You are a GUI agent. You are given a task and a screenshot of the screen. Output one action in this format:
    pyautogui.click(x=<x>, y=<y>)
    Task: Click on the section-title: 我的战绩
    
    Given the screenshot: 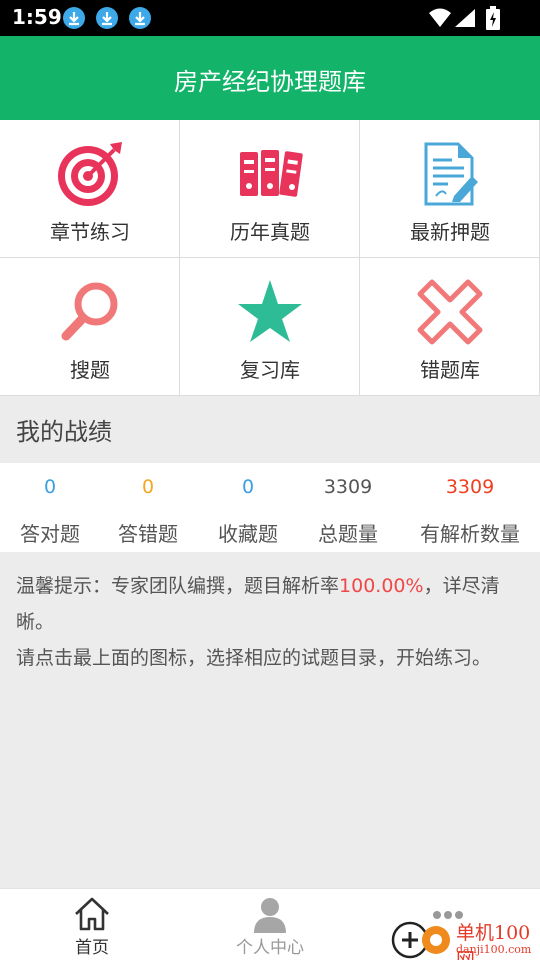 What is the action you would take?
    pyautogui.click(x=64, y=432)
    